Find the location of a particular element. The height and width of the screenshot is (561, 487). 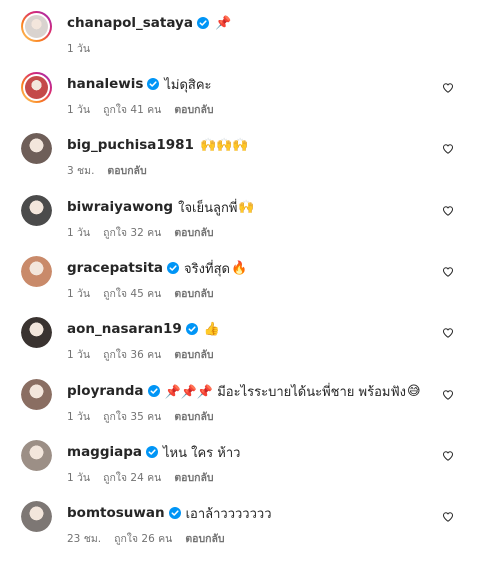

comment-meta: 1 วัน ถูกใจ 35 คน ตอบกลับ is located at coordinates (147, 416).